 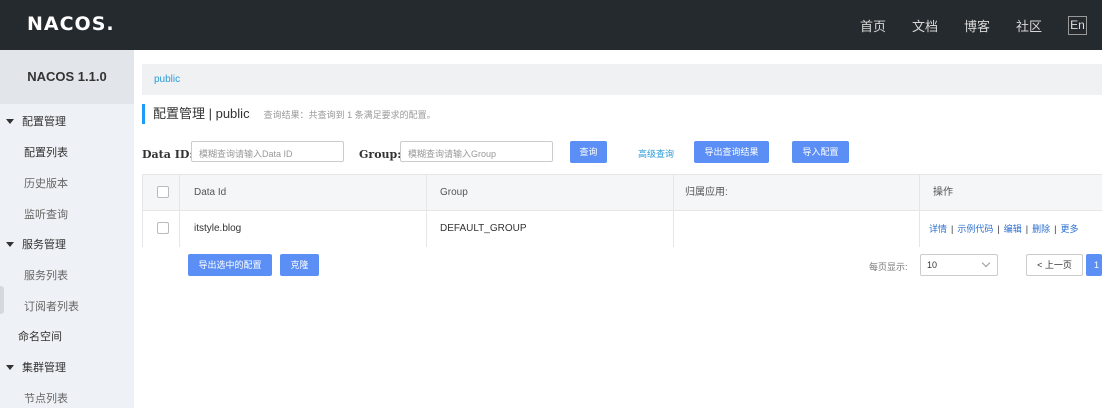 I want to click on nacos-logo: NACOS., so click(x=71, y=24).